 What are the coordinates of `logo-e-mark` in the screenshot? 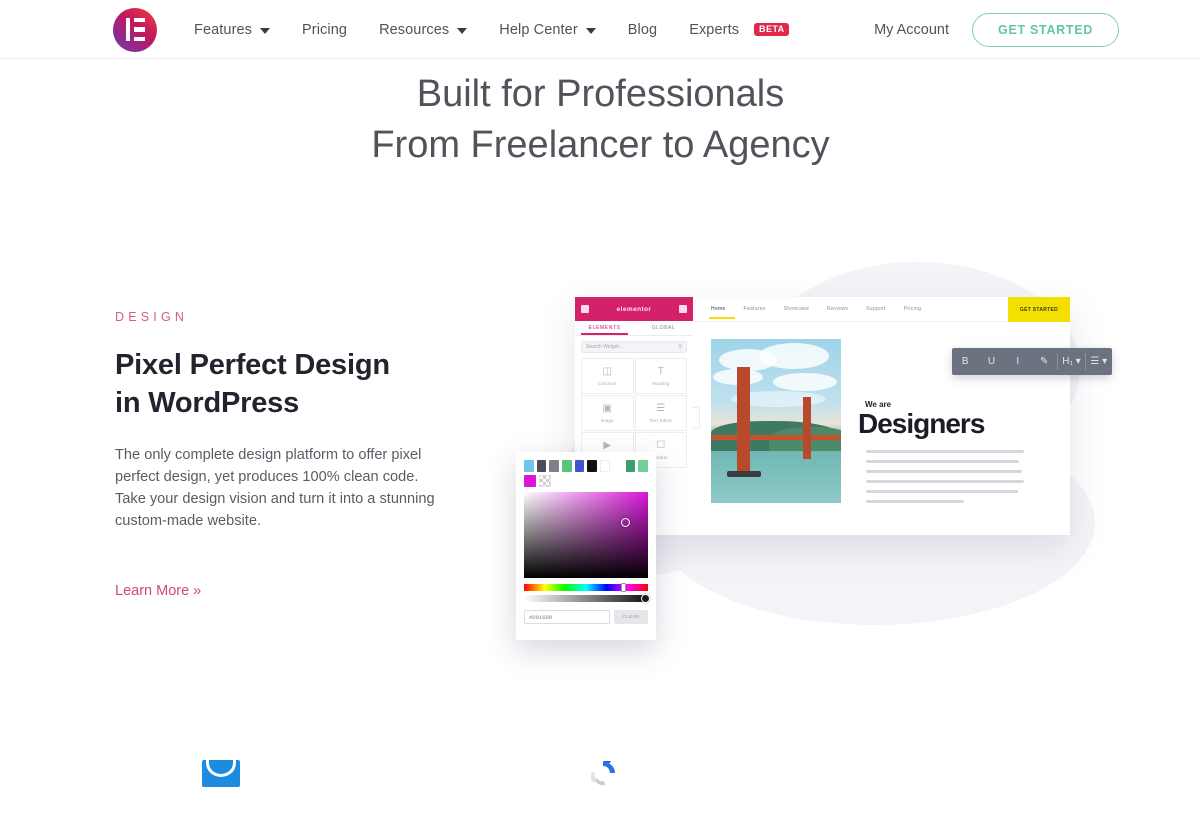 It's located at (135, 29).